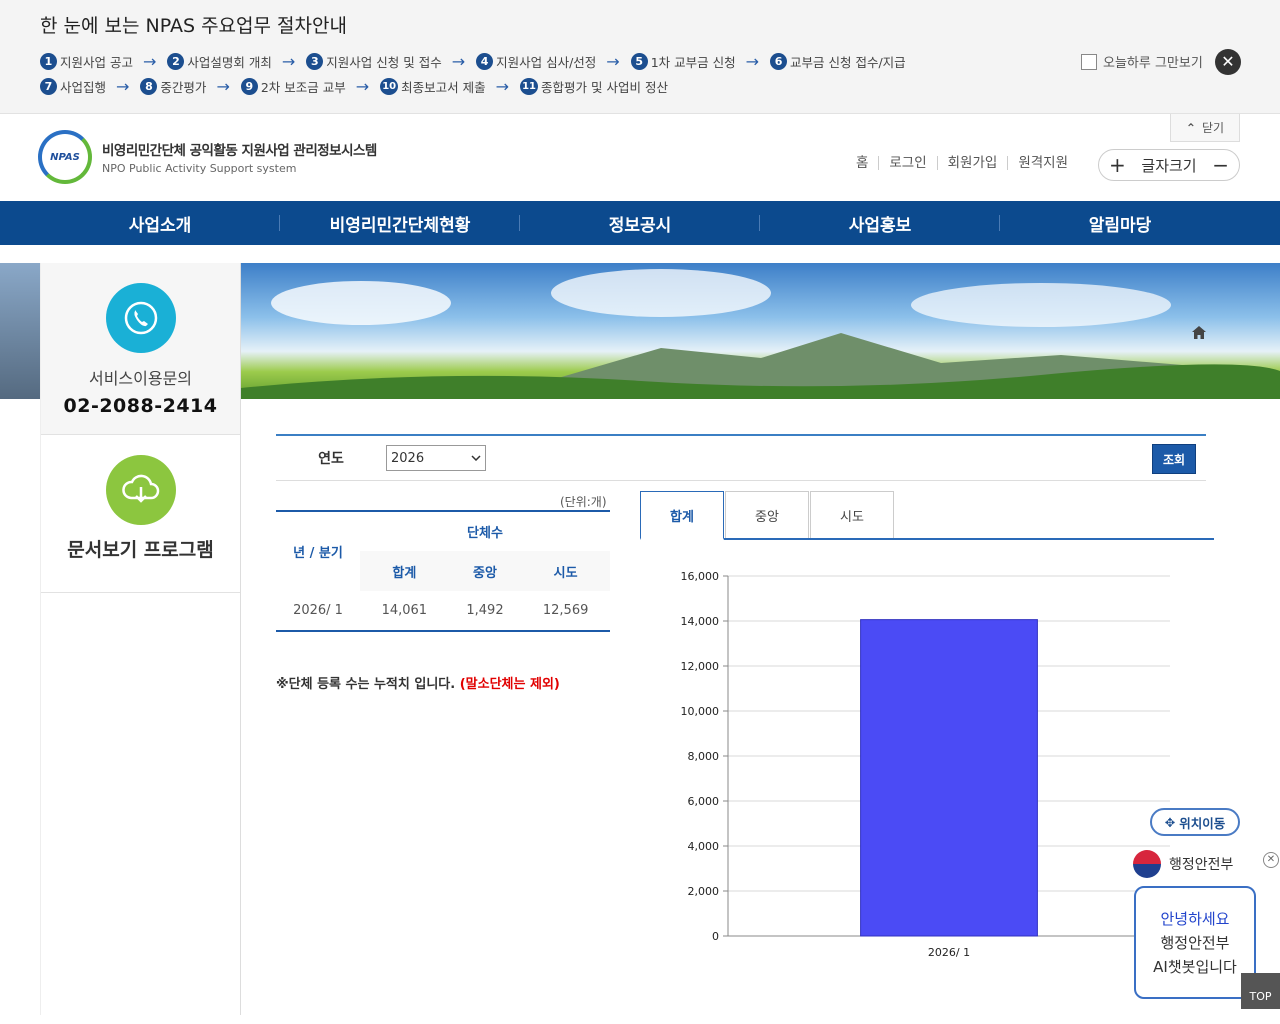 The image size is (1280, 1024). I want to click on procedure-step: 1 지원사업 공고, so click(86, 61).